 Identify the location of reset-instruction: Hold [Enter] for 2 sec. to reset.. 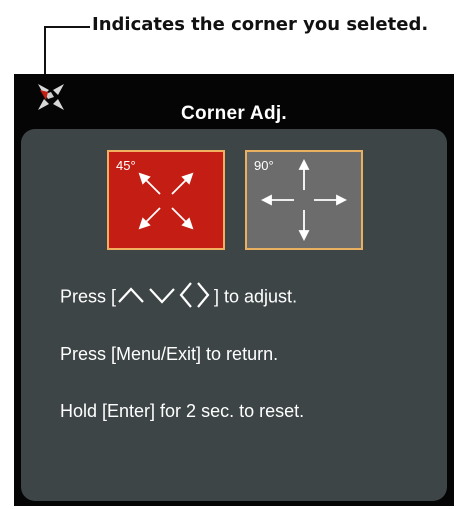
(182, 411).